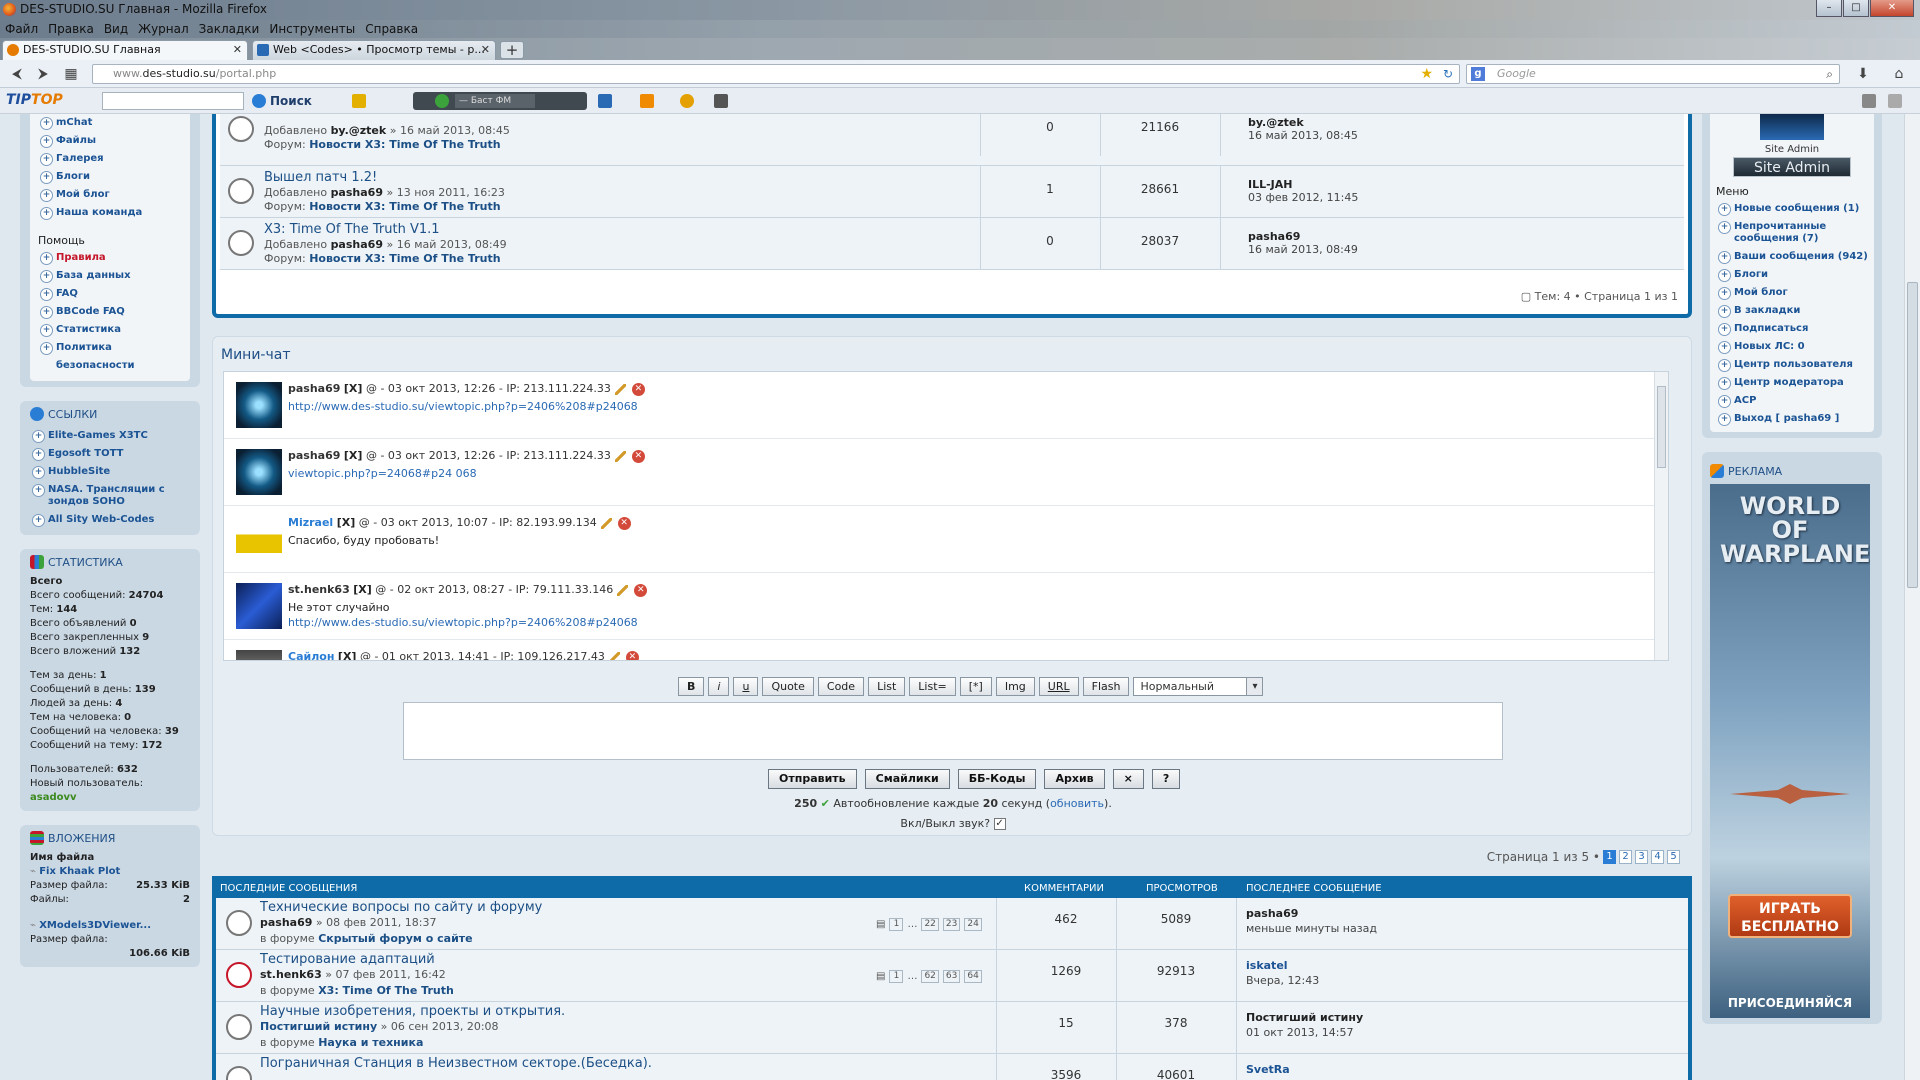 The height and width of the screenshot is (1080, 1920). I want to click on sound-checkbox: ✓, so click(999, 824).